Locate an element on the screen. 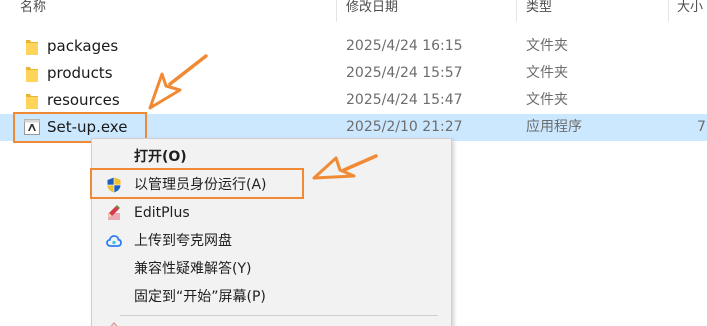 This screenshot has width=707, height=326. column-name-header: 名称 is located at coordinates (33, 10).